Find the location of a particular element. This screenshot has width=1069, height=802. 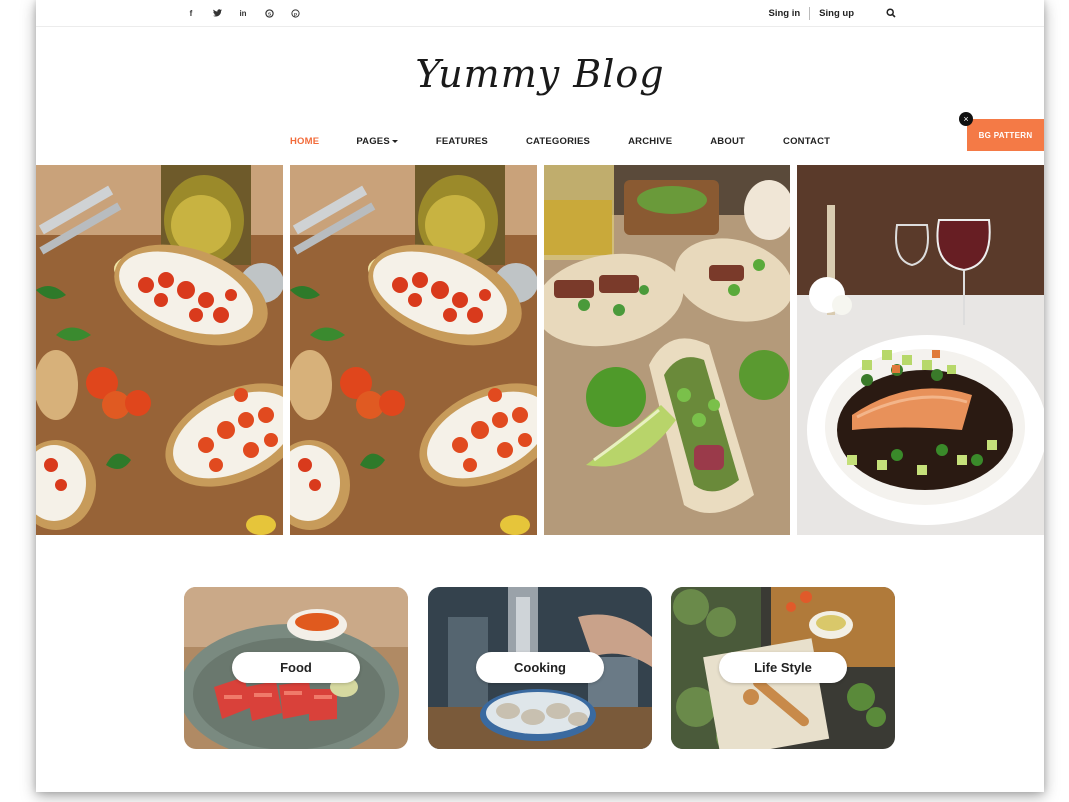

nav-item-contact: CONTACT is located at coordinates (806, 141).